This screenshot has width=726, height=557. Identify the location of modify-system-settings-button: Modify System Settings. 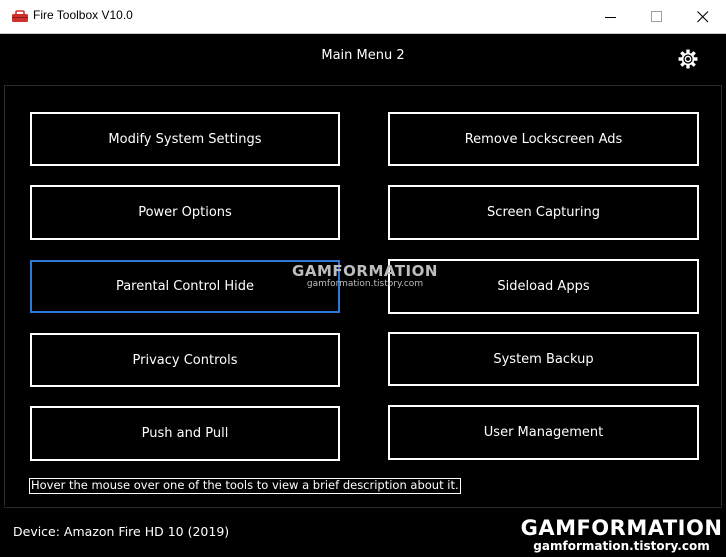
(185, 139).